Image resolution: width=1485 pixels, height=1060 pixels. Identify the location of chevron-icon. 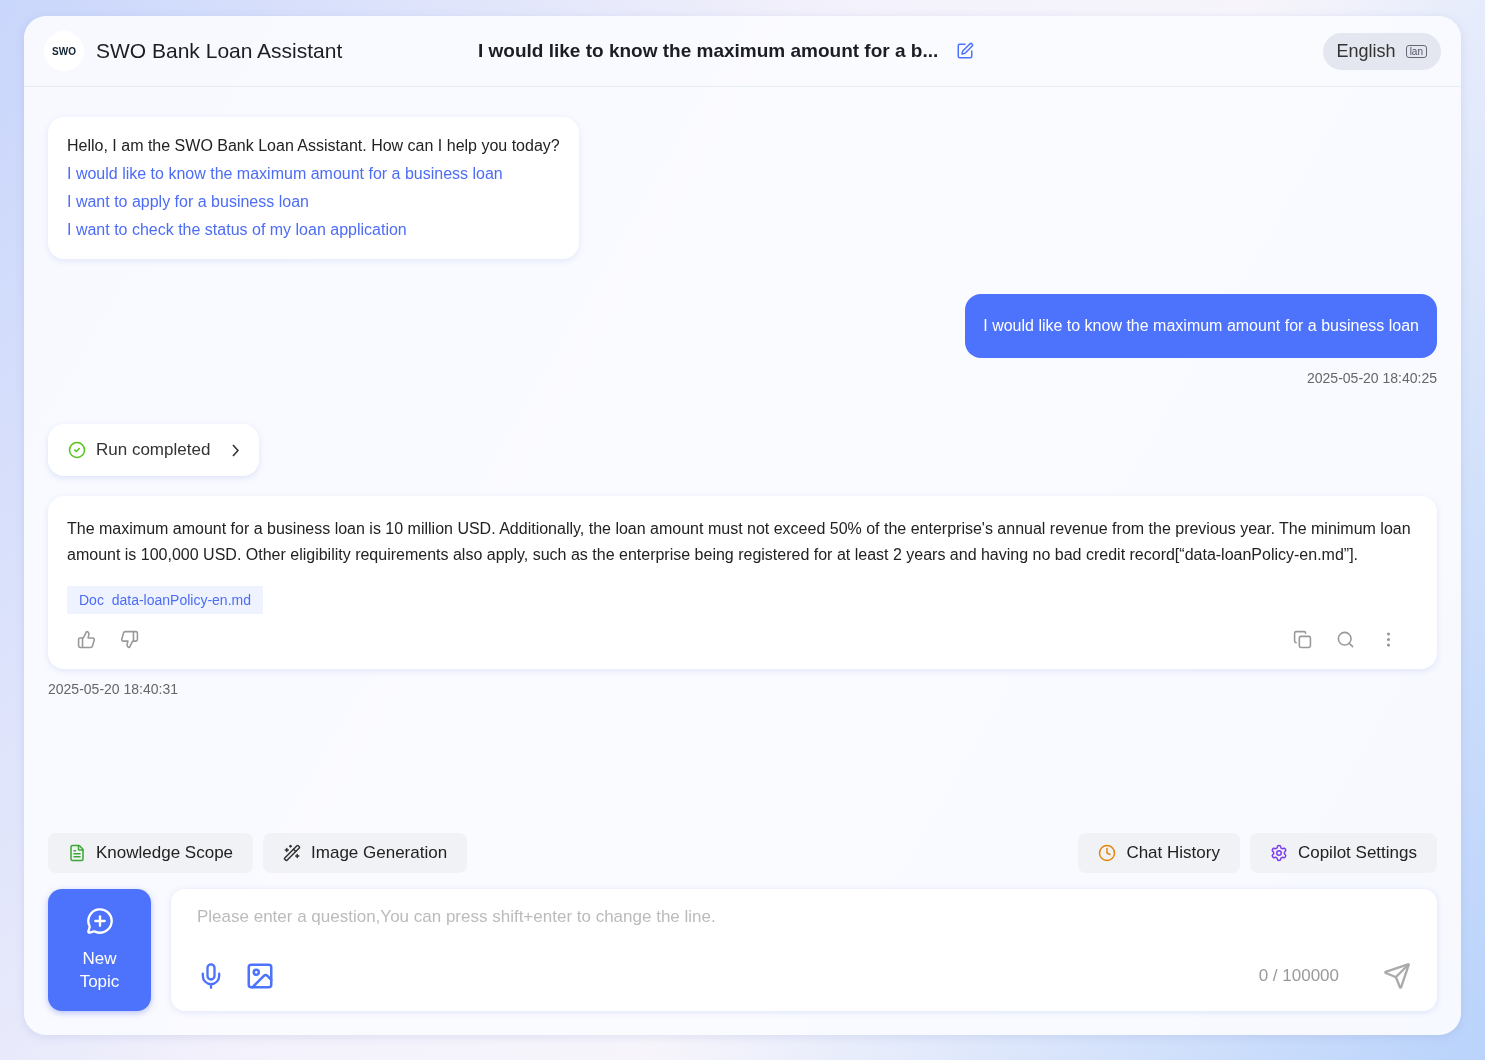
(236, 450).